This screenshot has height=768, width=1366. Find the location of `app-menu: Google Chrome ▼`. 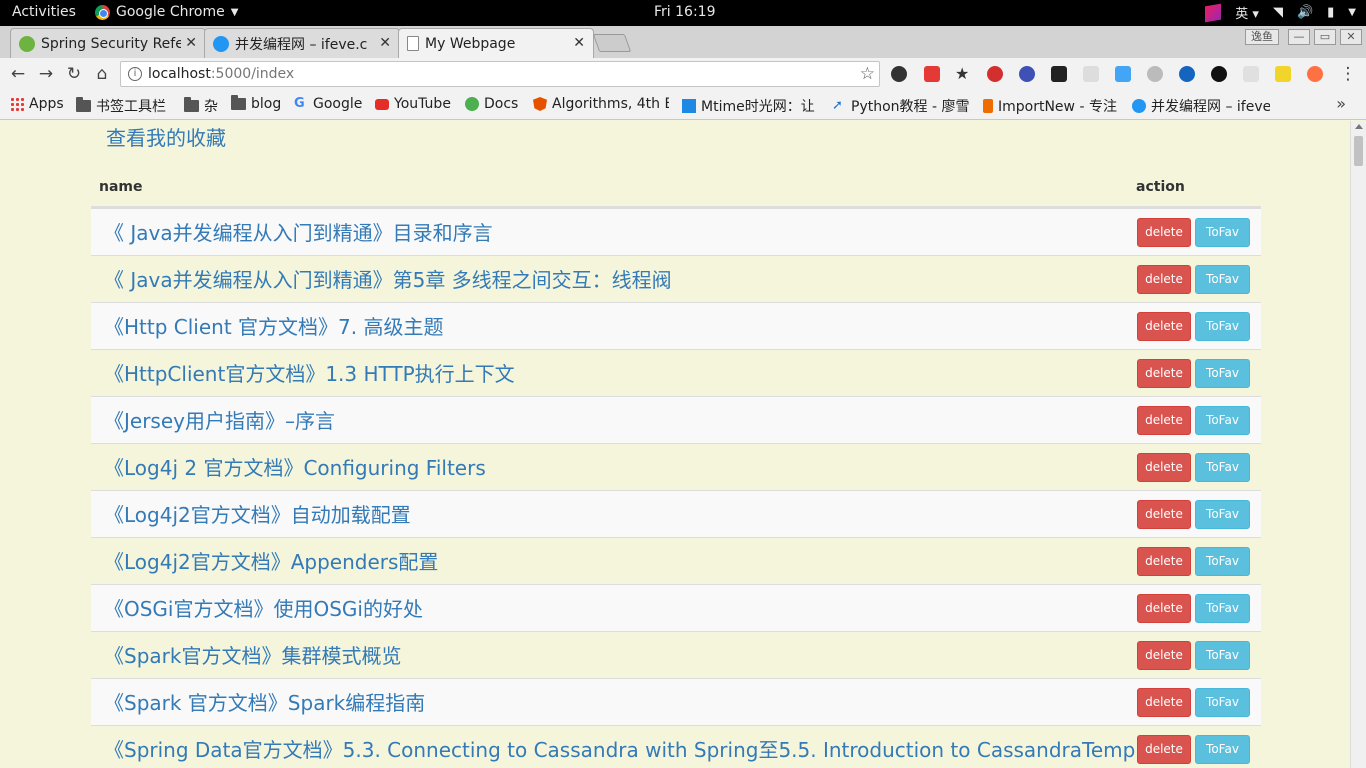

app-menu: Google Chrome ▼ is located at coordinates (166, 12).